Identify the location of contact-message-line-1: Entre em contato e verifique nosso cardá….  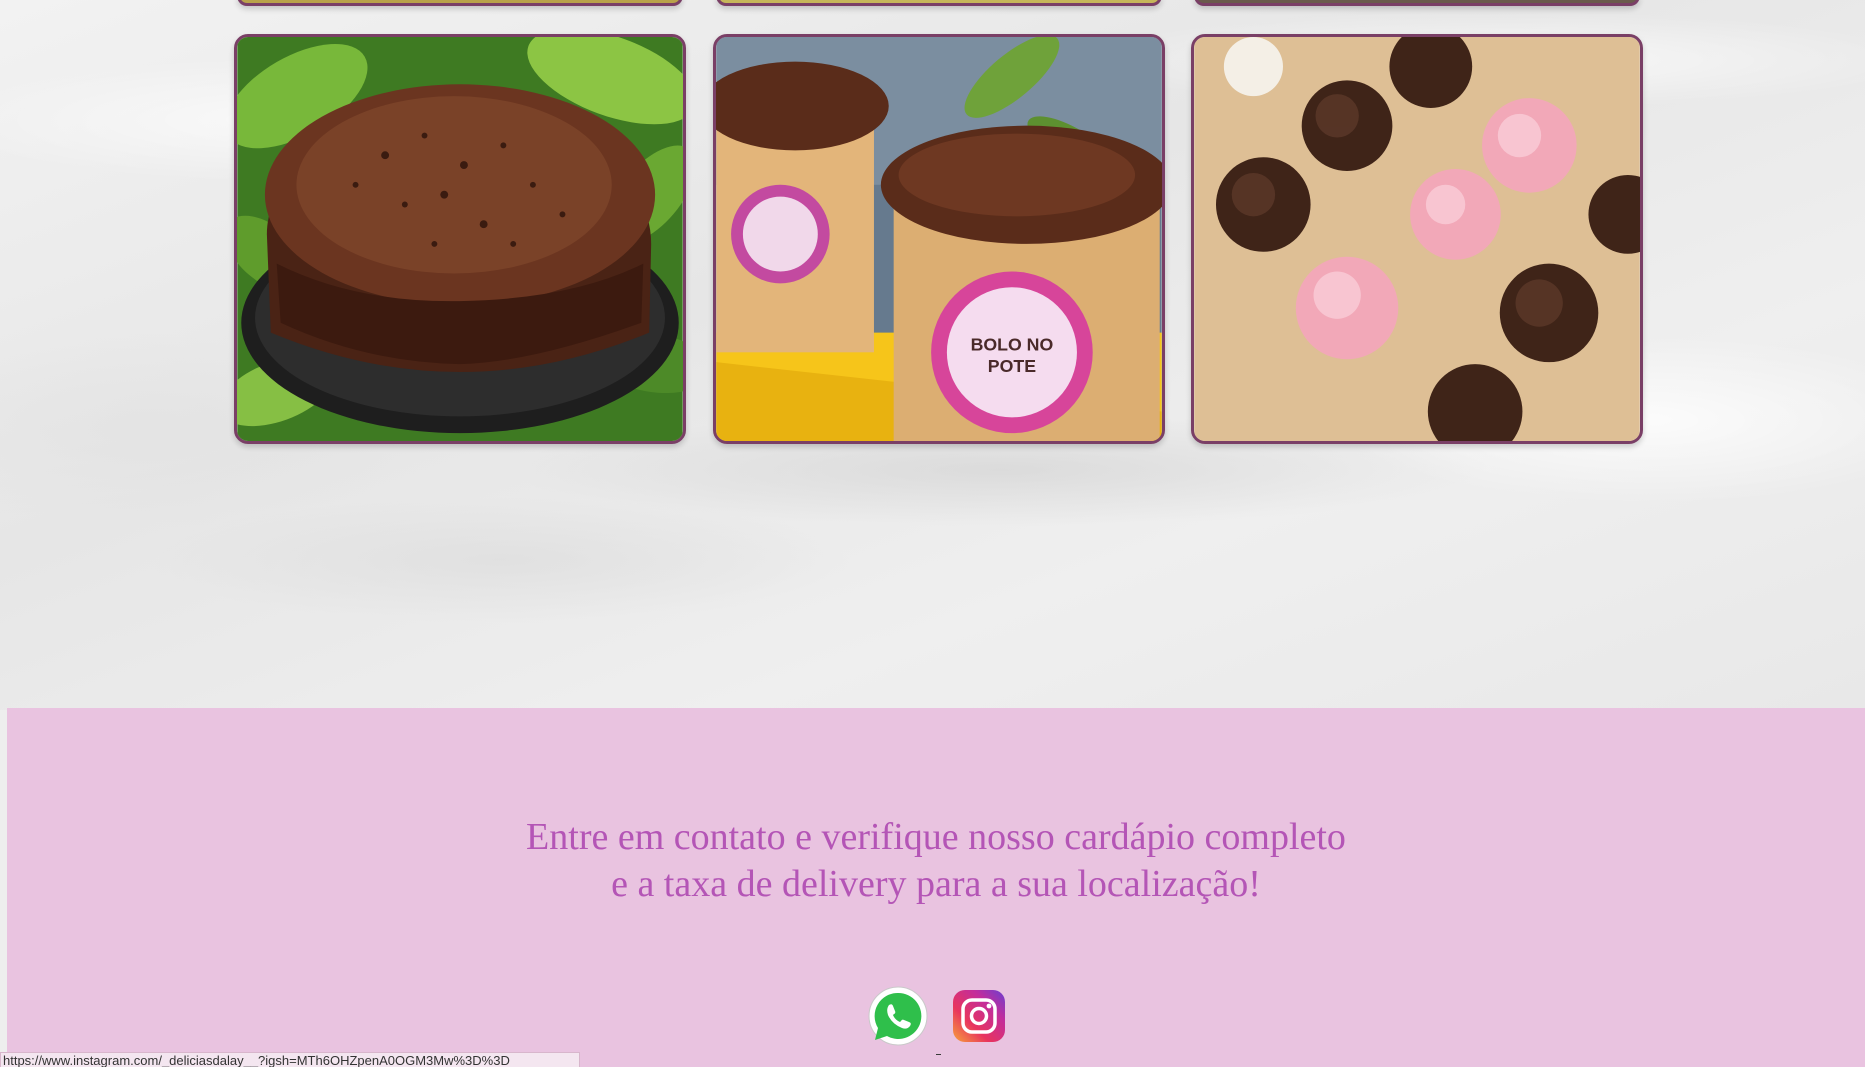
(936, 837).